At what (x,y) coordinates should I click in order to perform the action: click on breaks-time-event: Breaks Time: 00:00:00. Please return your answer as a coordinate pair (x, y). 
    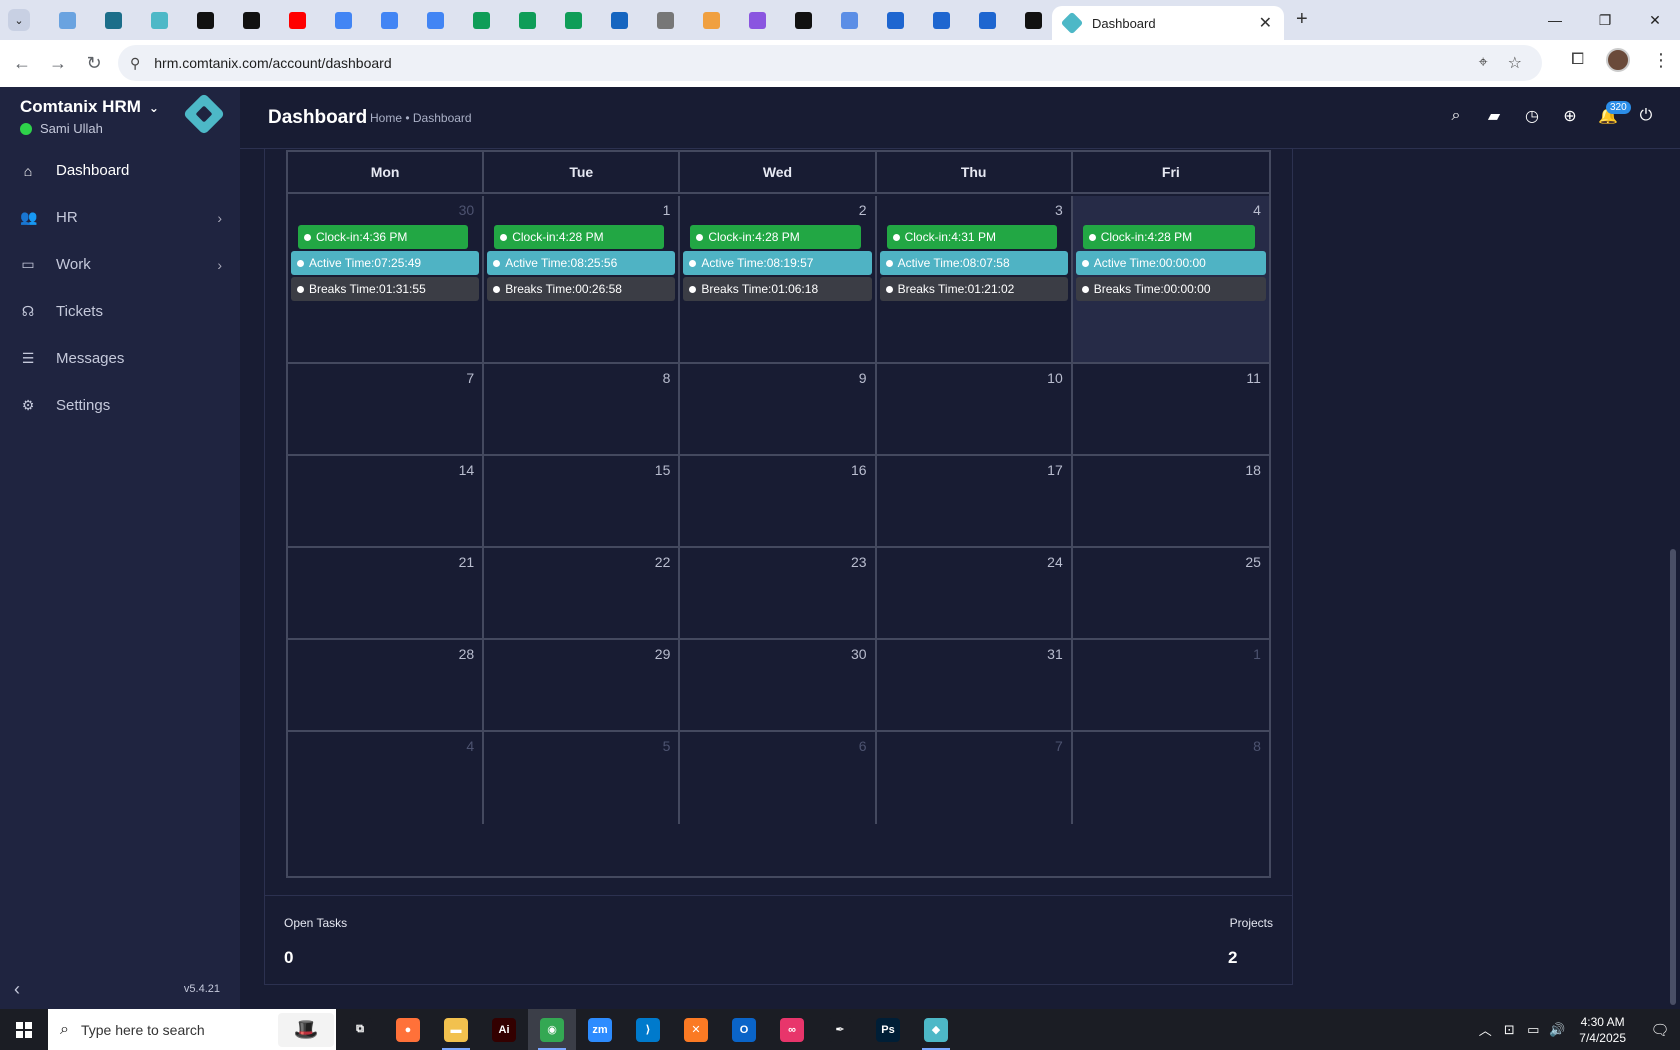
    Looking at the image, I should click on (1170, 289).